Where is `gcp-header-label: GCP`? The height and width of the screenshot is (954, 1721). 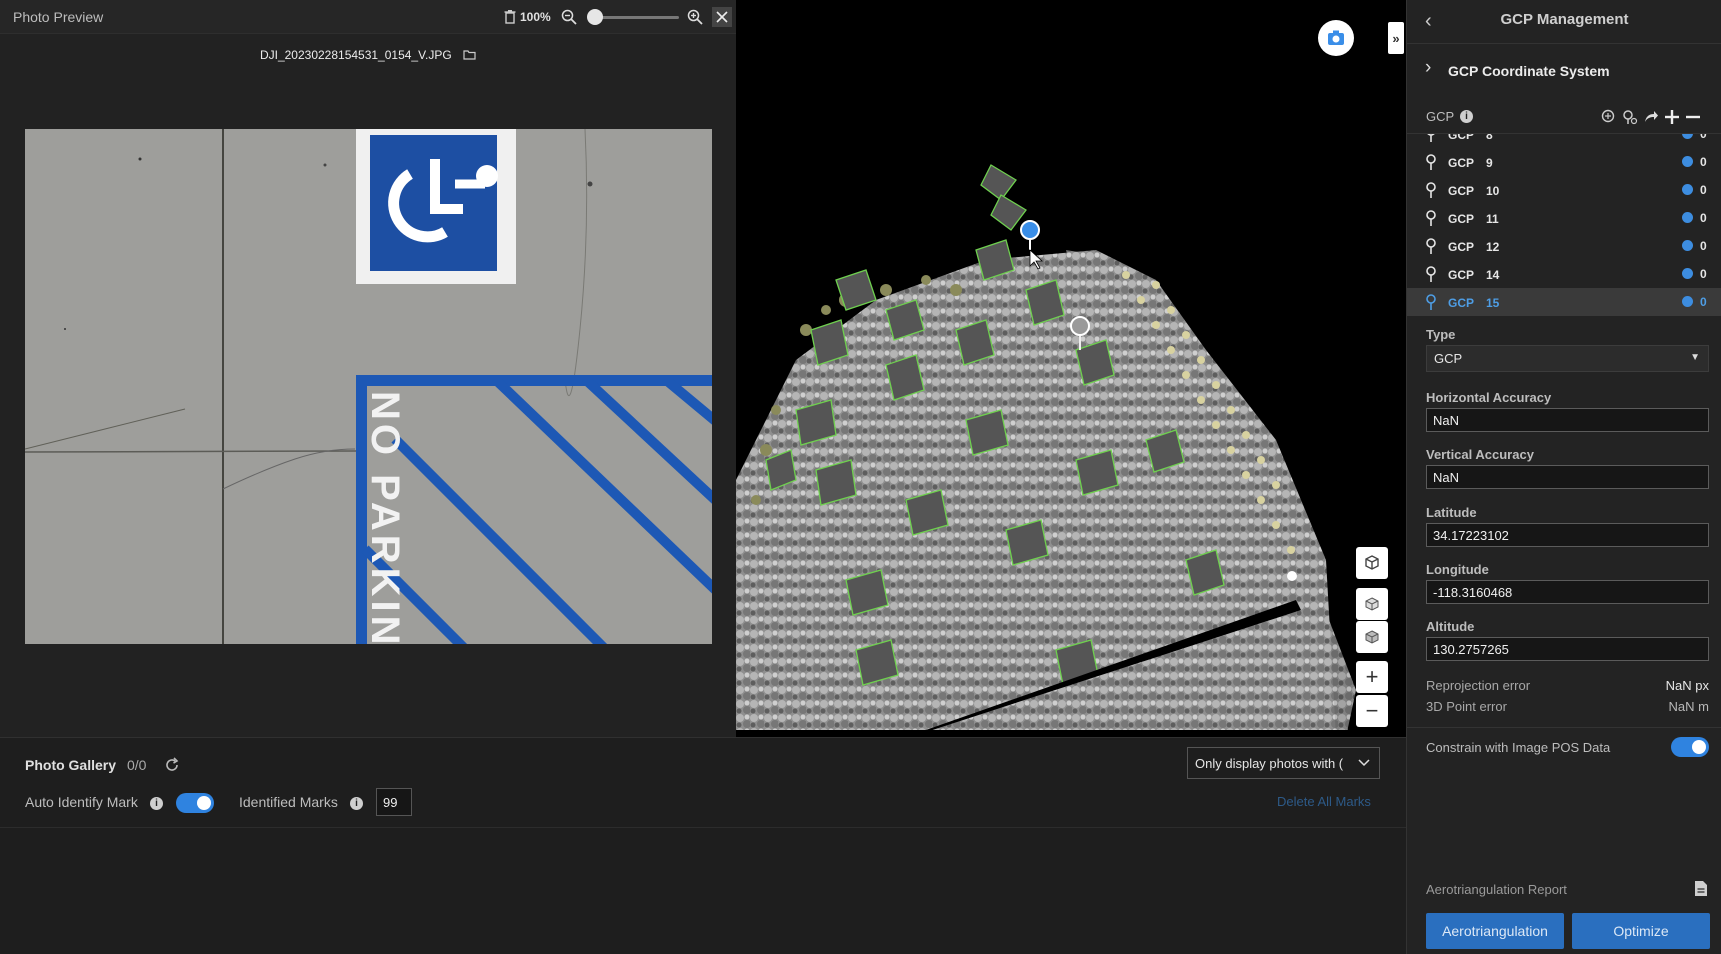 gcp-header-label: GCP is located at coordinates (1440, 116).